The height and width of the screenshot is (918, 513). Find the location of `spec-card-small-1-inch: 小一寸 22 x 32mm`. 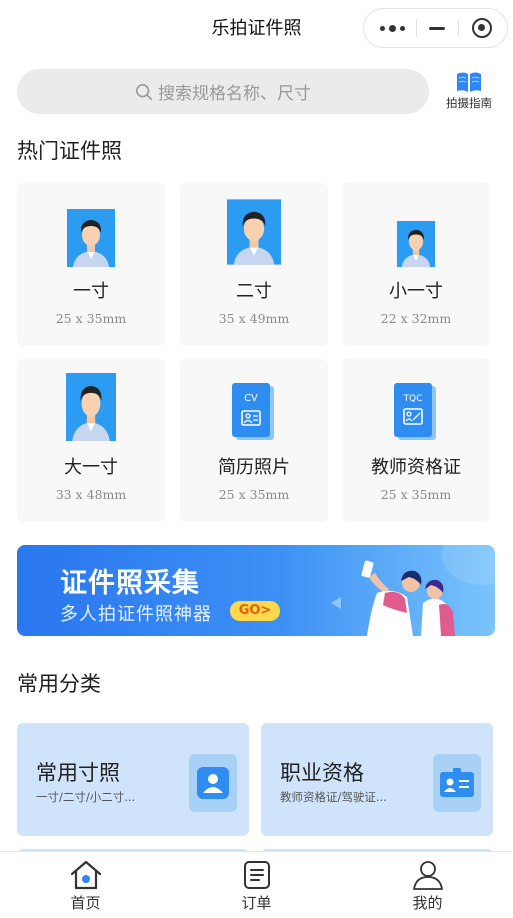

spec-card-small-1-inch: 小一寸 22 x 32mm is located at coordinates (416, 264).